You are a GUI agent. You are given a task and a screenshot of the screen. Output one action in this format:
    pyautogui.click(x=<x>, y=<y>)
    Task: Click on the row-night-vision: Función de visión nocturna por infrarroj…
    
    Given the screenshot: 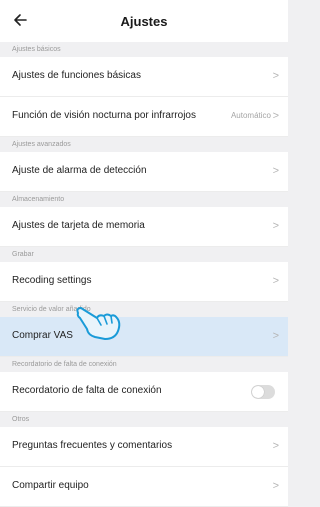 What is the action you would take?
    pyautogui.click(x=144, y=117)
    